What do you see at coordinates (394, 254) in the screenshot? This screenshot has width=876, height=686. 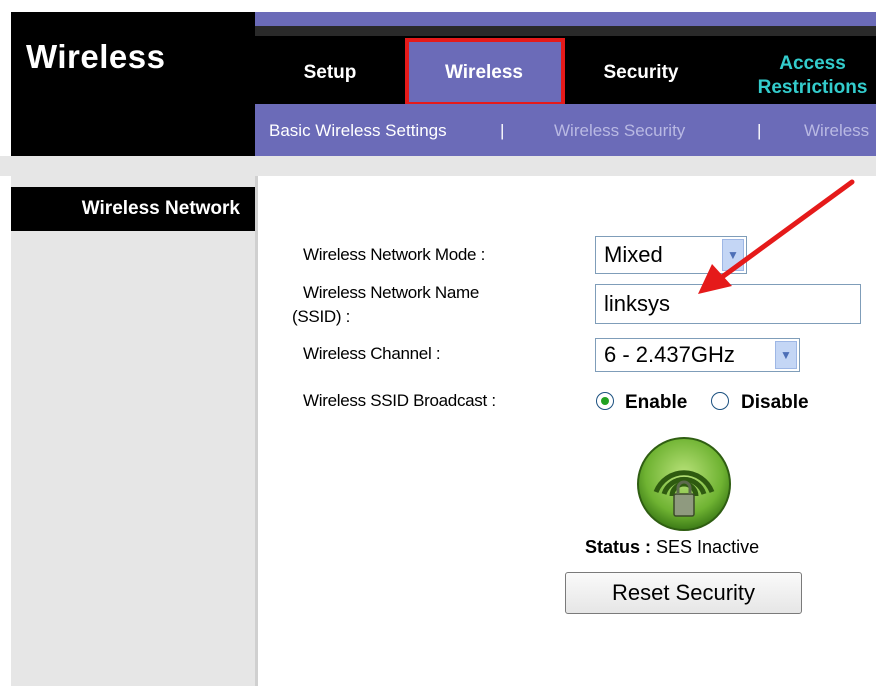 I see `network-mode-label: Wireless Network Mode :` at bounding box center [394, 254].